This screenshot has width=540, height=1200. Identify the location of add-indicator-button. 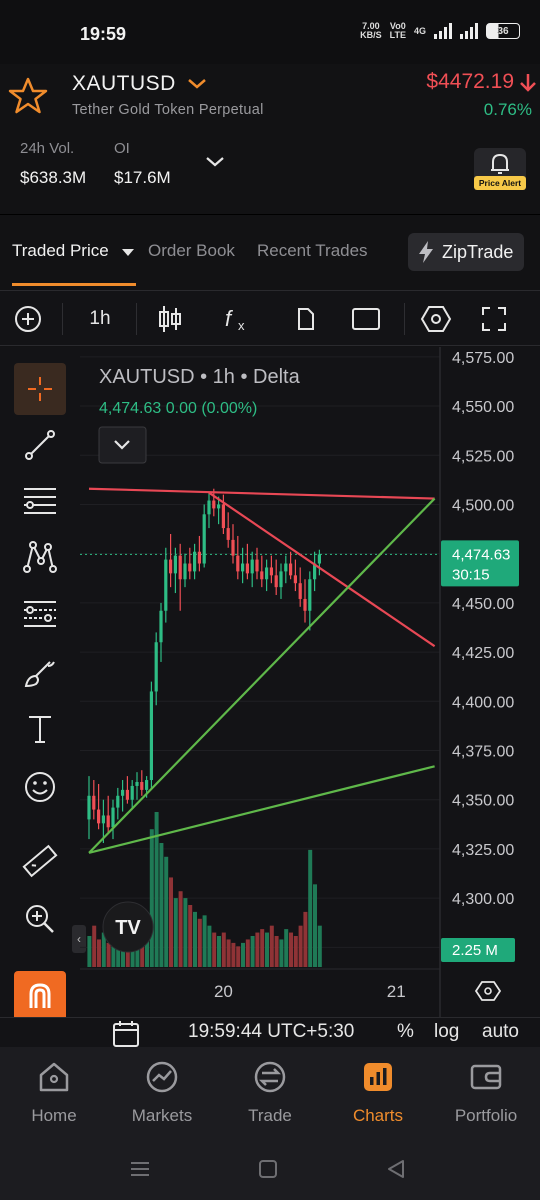
(28, 319).